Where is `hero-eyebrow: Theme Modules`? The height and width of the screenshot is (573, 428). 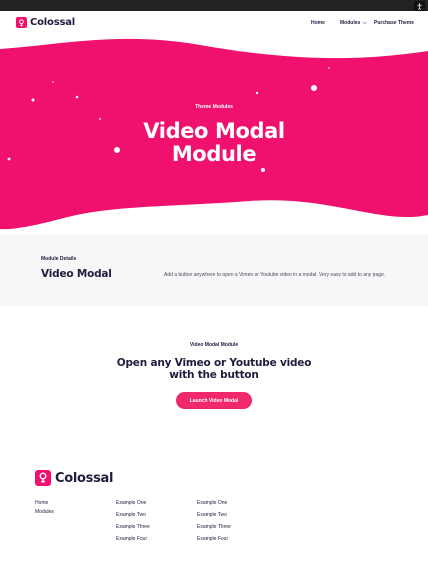
hero-eyebrow: Theme Modules is located at coordinates (214, 107).